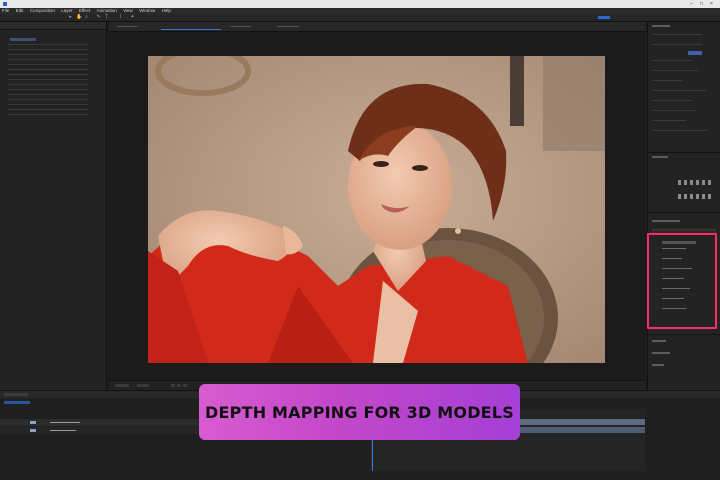  I want to click on selection-tool-icon: ▸, so click(70, 17).